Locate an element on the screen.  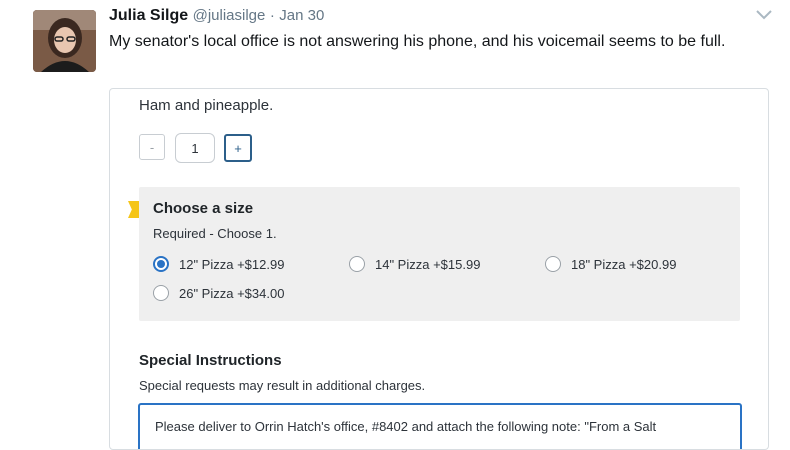
profile-photo is located at coordinates (64, 41).